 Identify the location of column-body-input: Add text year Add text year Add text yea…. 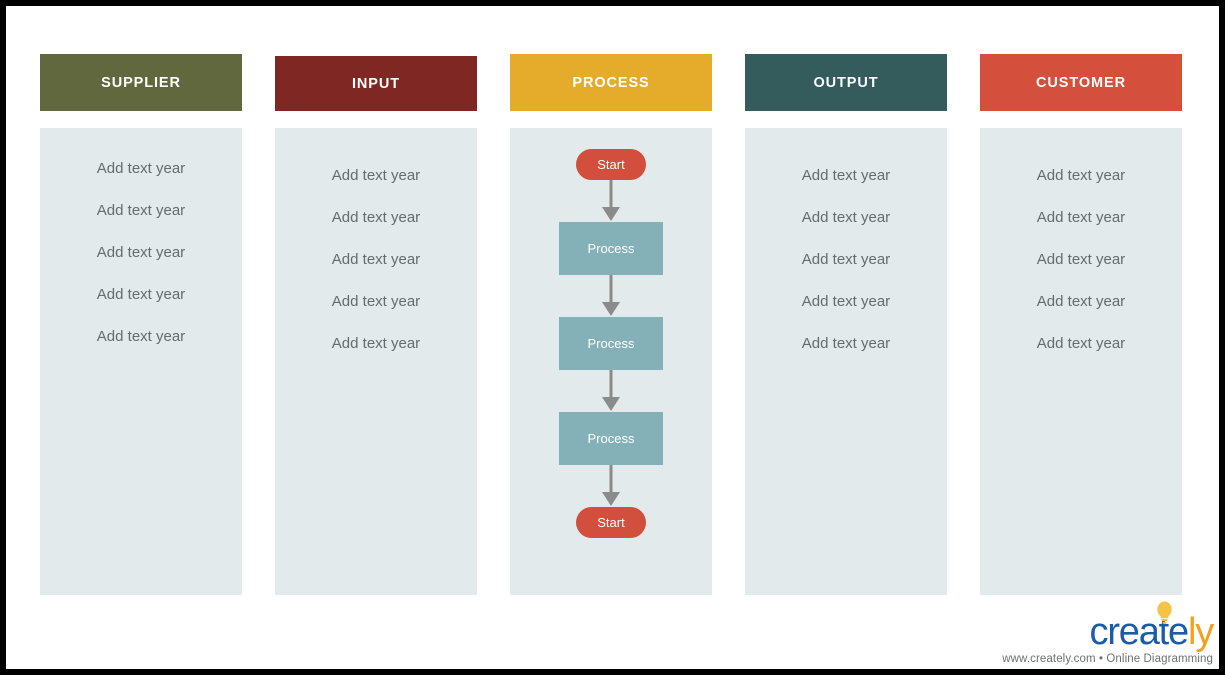
(376, 361).